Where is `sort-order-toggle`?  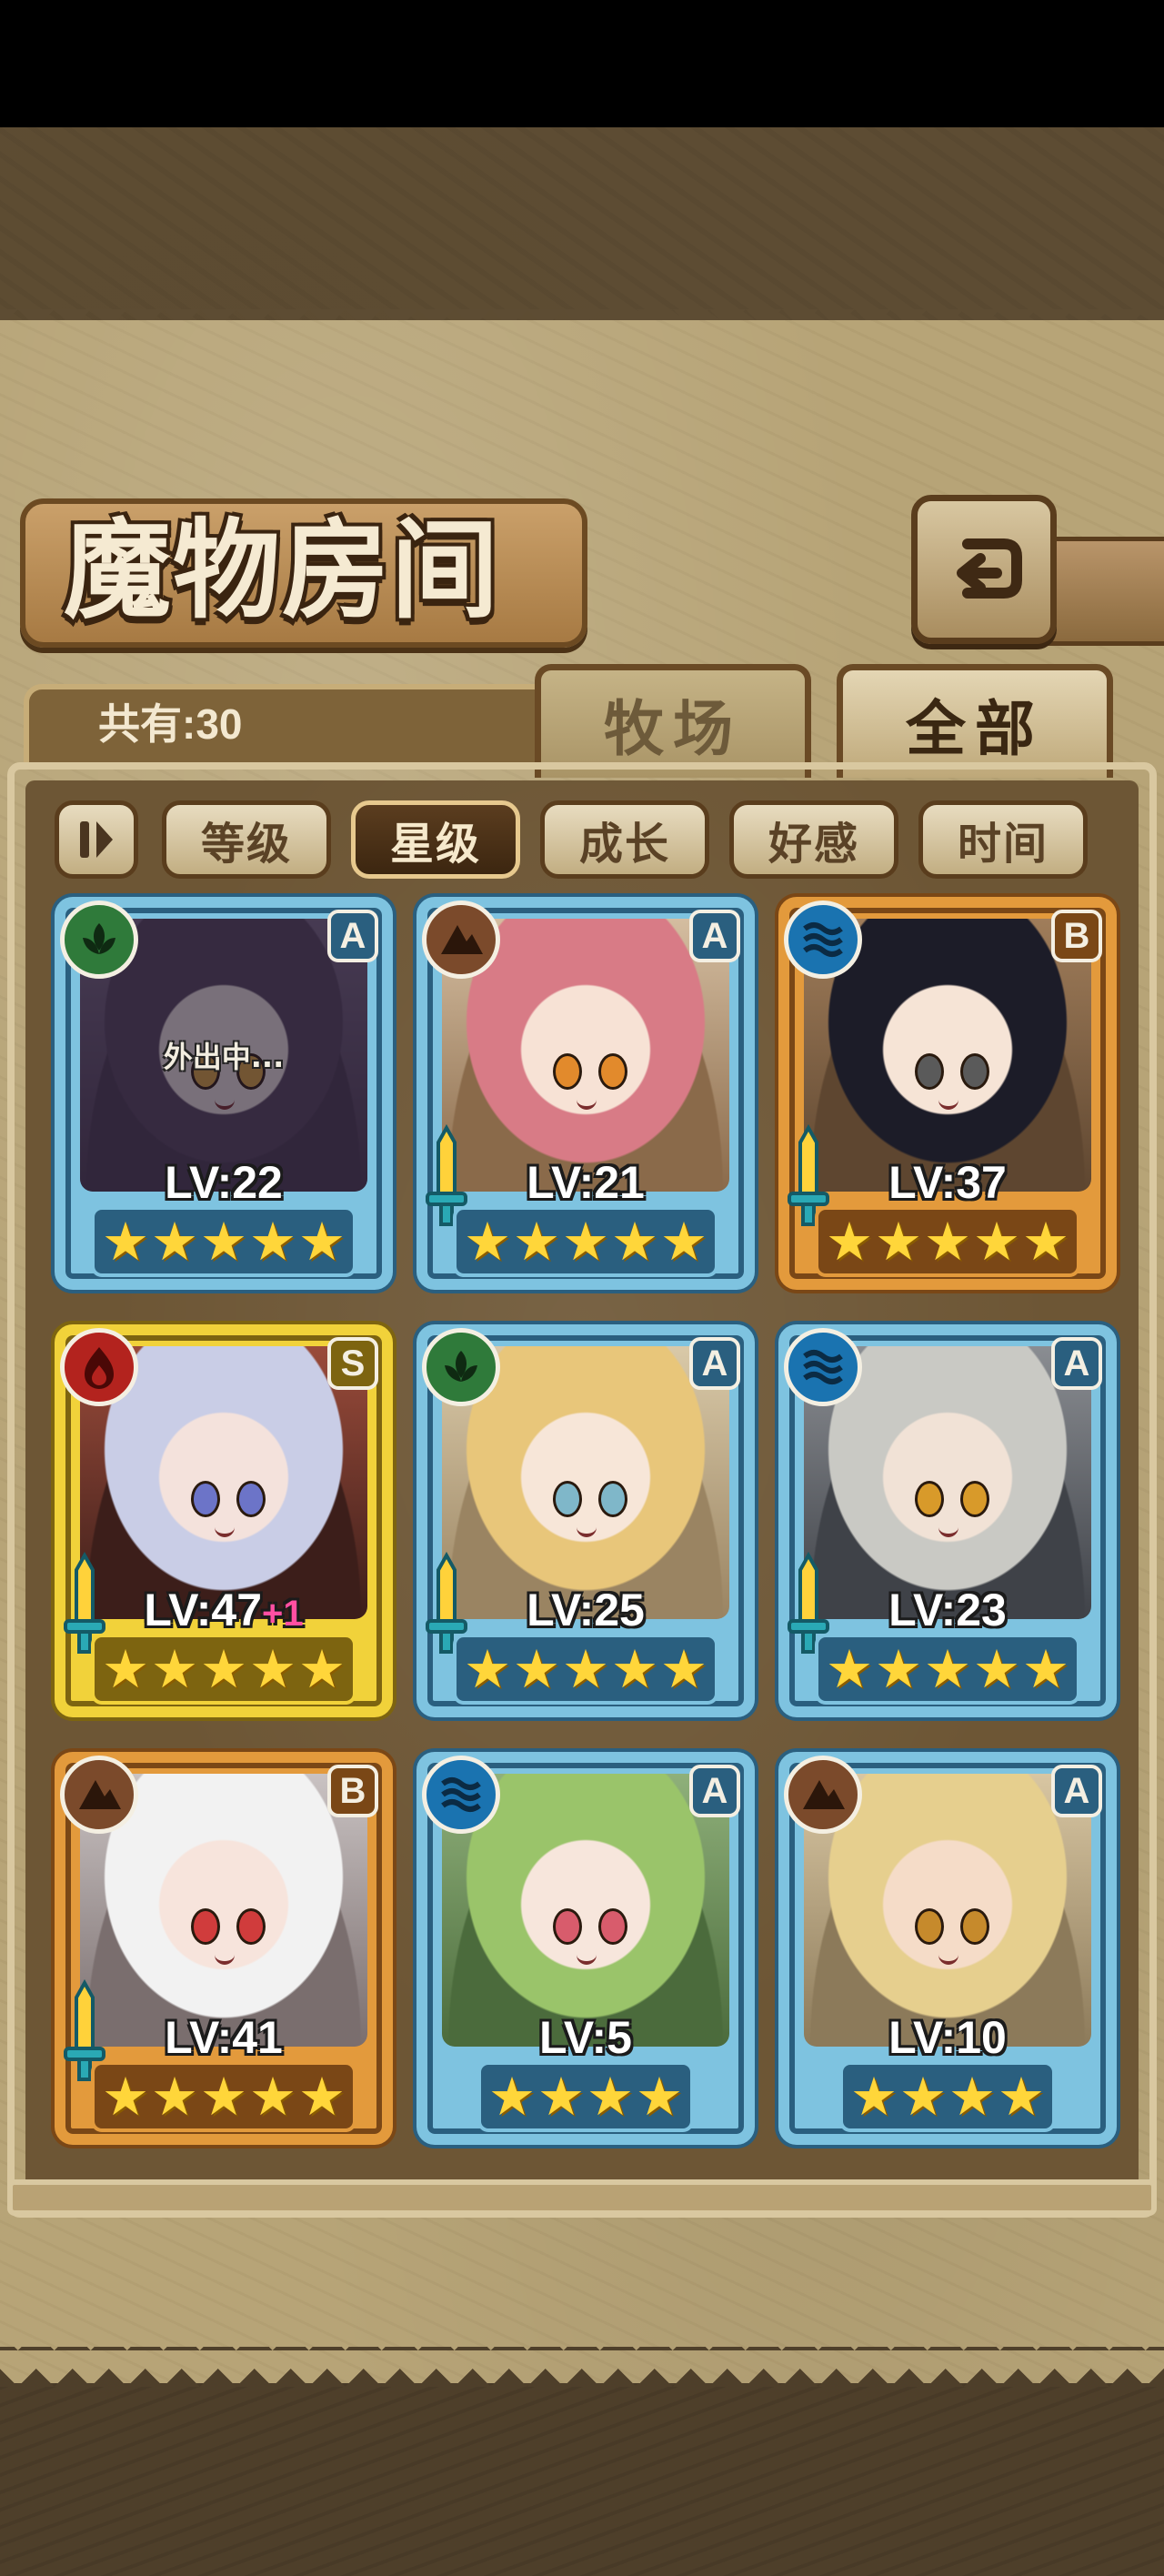 sort-order-toggle is located at coordinates (97, 839).